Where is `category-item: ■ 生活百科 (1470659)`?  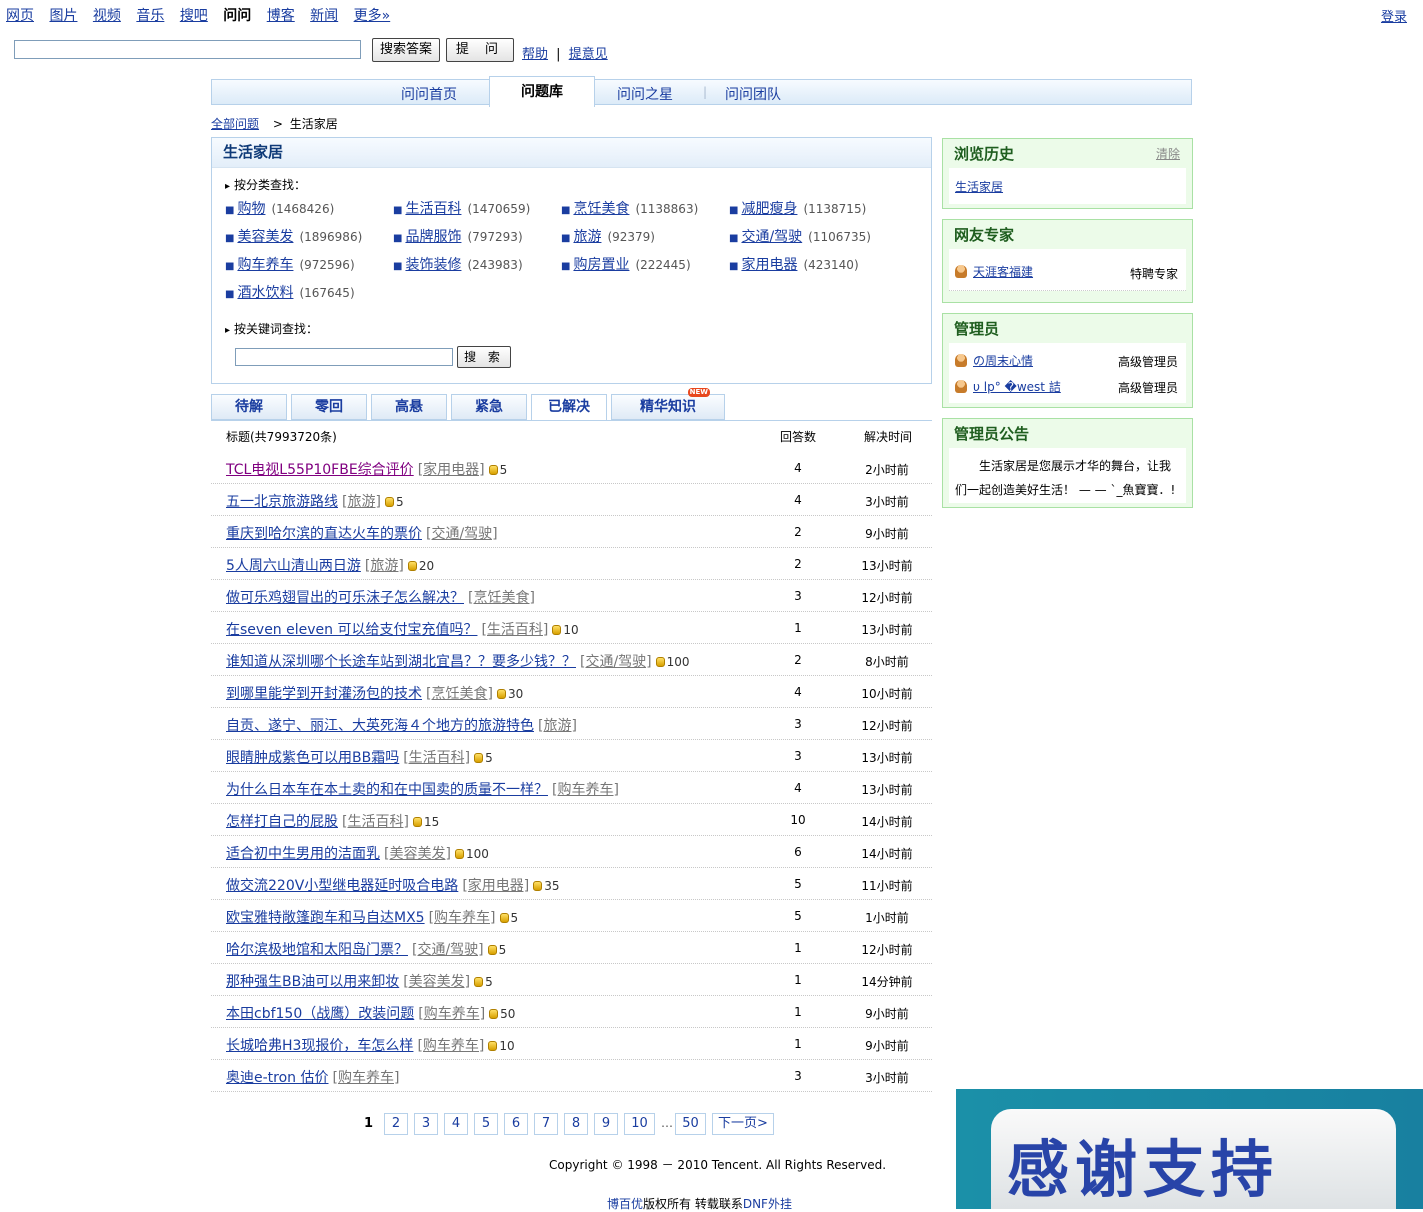 category-item: ■ 生活百科 (1470659) is located at coordinates (461, 208).